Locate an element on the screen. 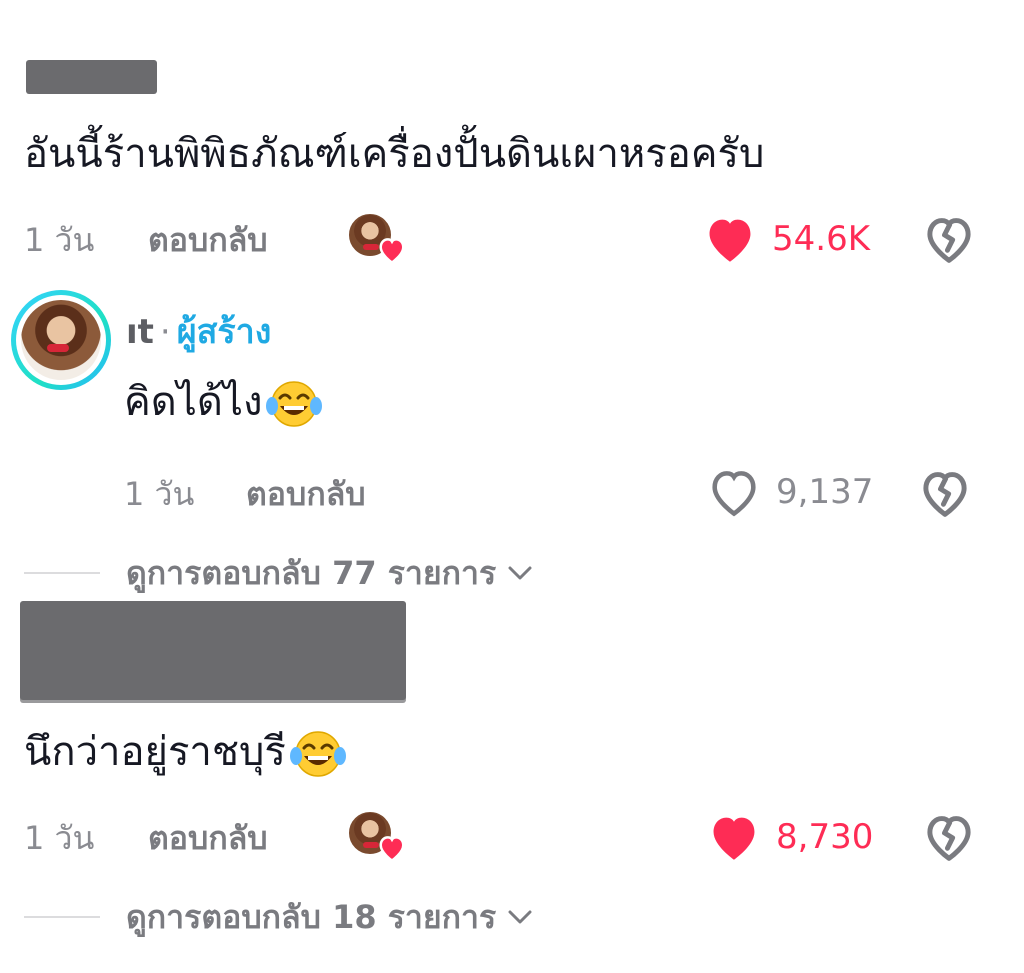  like-count: 54.6K is located at coordinates (821, 239).